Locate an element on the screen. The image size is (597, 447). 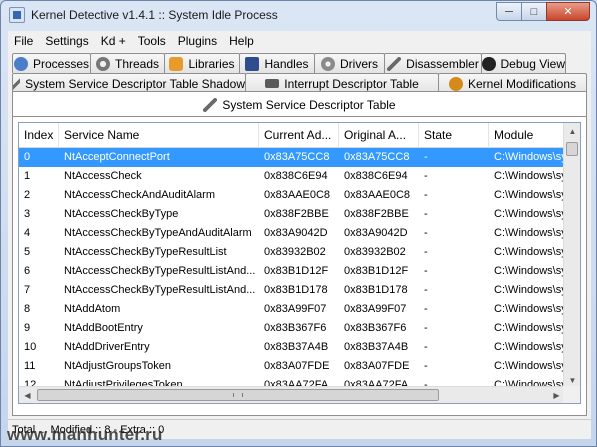
service-name-cell: NtAddBootEntry is located at coordinates (103, 328).